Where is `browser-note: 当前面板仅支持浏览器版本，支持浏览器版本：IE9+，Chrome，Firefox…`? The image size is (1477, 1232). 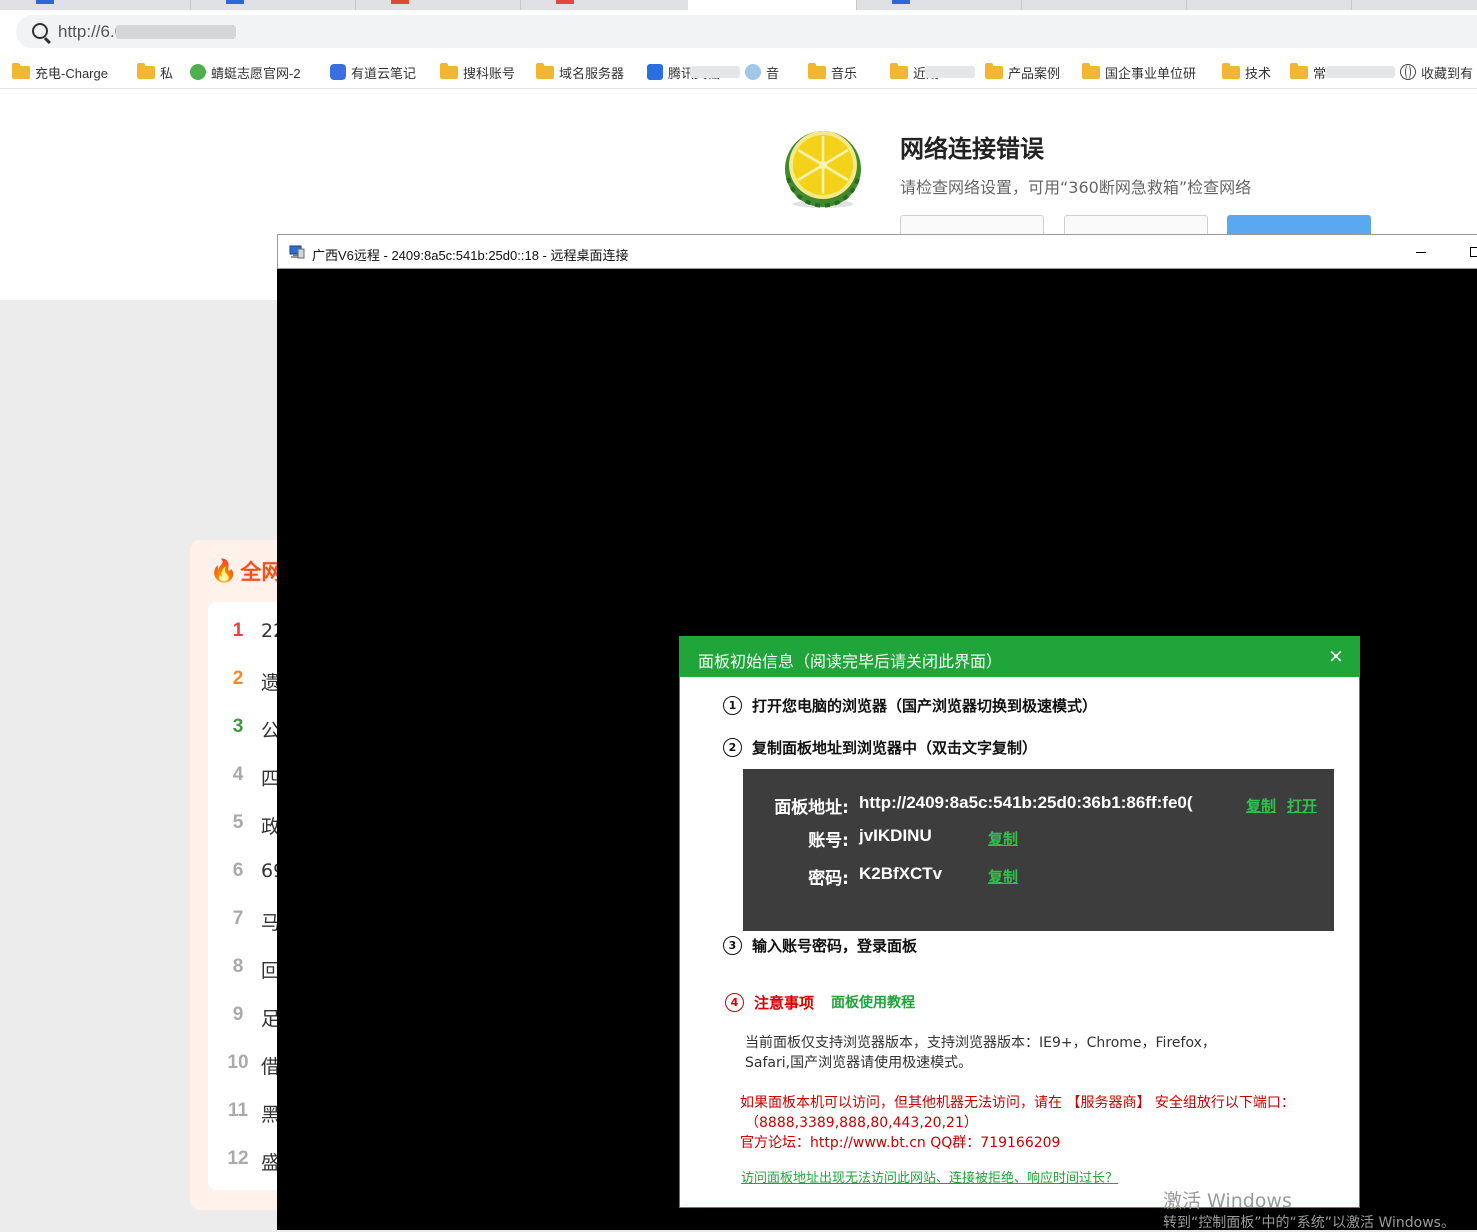
browser-note: 当前面板仅支持浏览器版本，支持浏览器版本：IE9+，Chrome，Firefox… is located at coordinates (980, 1043).